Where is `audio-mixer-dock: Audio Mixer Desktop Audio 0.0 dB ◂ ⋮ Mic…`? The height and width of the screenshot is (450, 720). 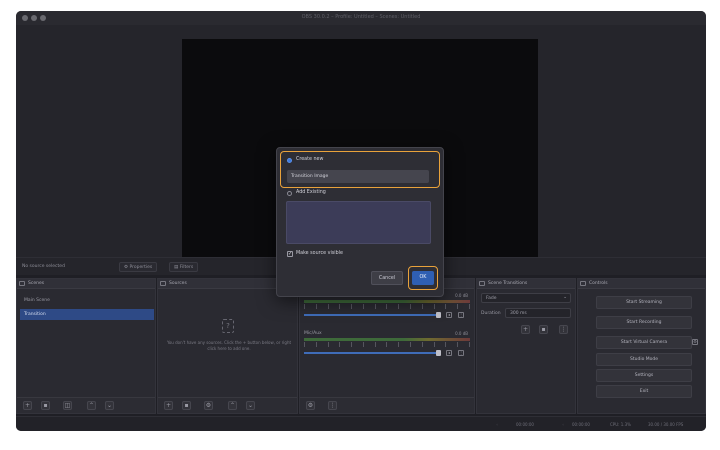
audio-mixer-dock: Audio Mixer Desktop Audio 0.0 dB ◂ ⋮ Mic… is located at coordinates (387, 346).